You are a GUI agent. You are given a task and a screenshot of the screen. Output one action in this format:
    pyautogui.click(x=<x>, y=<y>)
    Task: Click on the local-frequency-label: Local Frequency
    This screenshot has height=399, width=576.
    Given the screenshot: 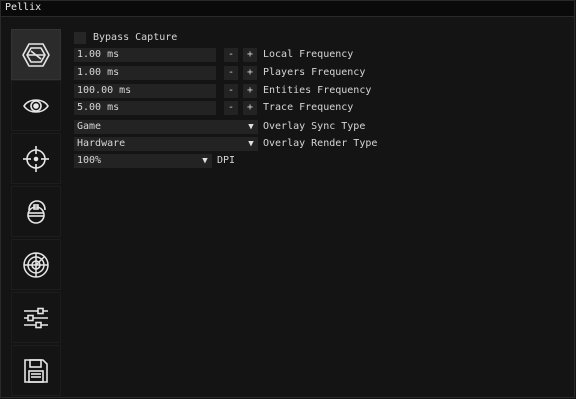 What is the action you would take?
    pyautogui.click(x=308, y=54)
    